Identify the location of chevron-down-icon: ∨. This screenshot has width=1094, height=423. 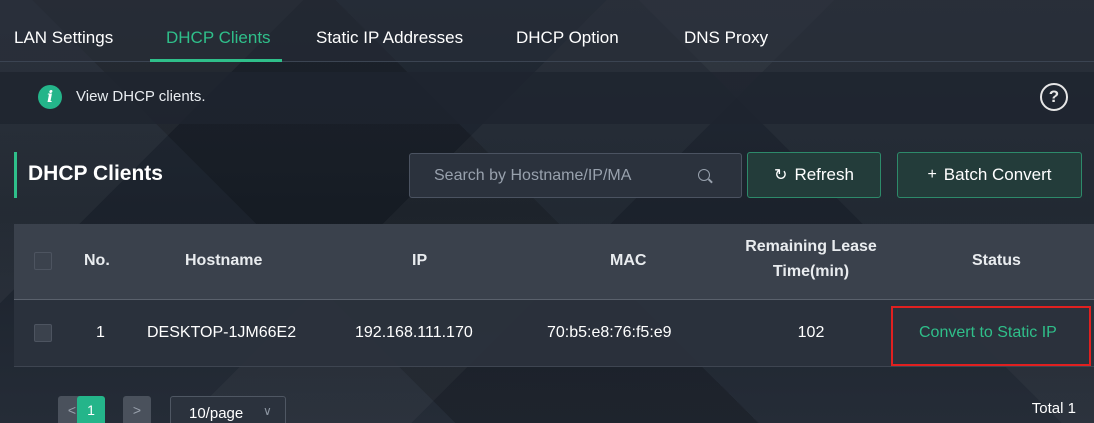
(267, 411).